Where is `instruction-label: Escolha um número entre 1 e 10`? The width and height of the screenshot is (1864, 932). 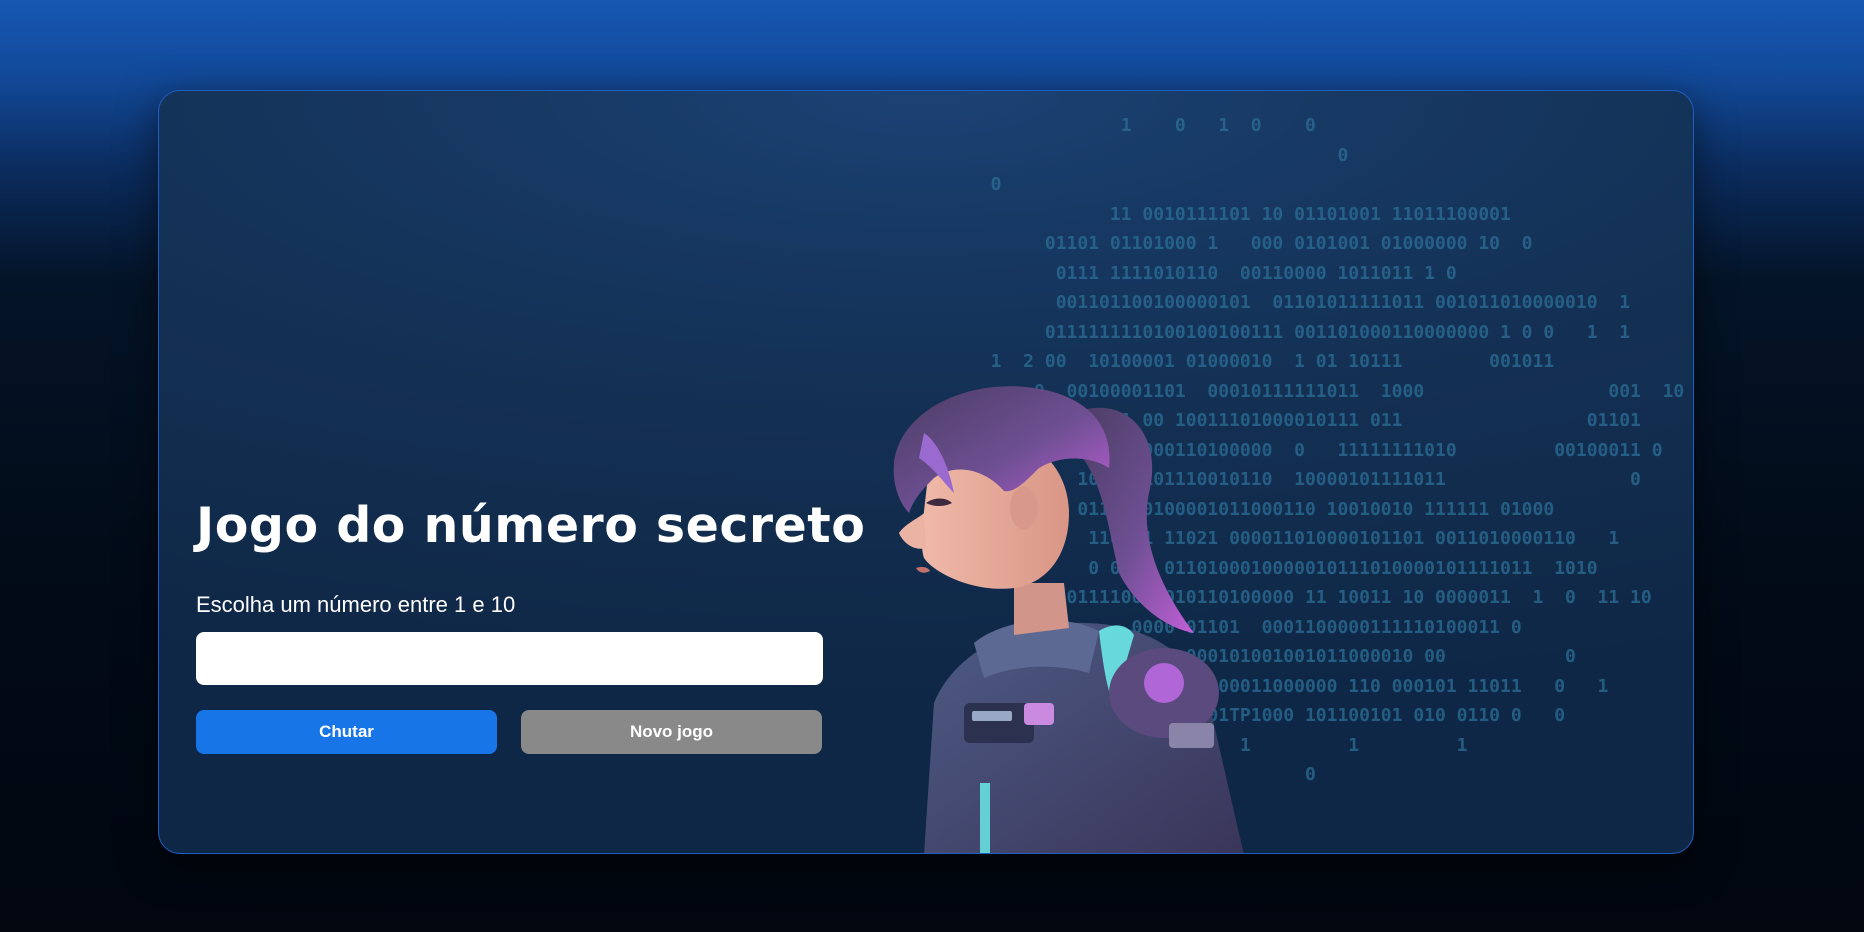 instruction-label: Escolha um número entre 1 e 10 is located at coordinates (356, 604).